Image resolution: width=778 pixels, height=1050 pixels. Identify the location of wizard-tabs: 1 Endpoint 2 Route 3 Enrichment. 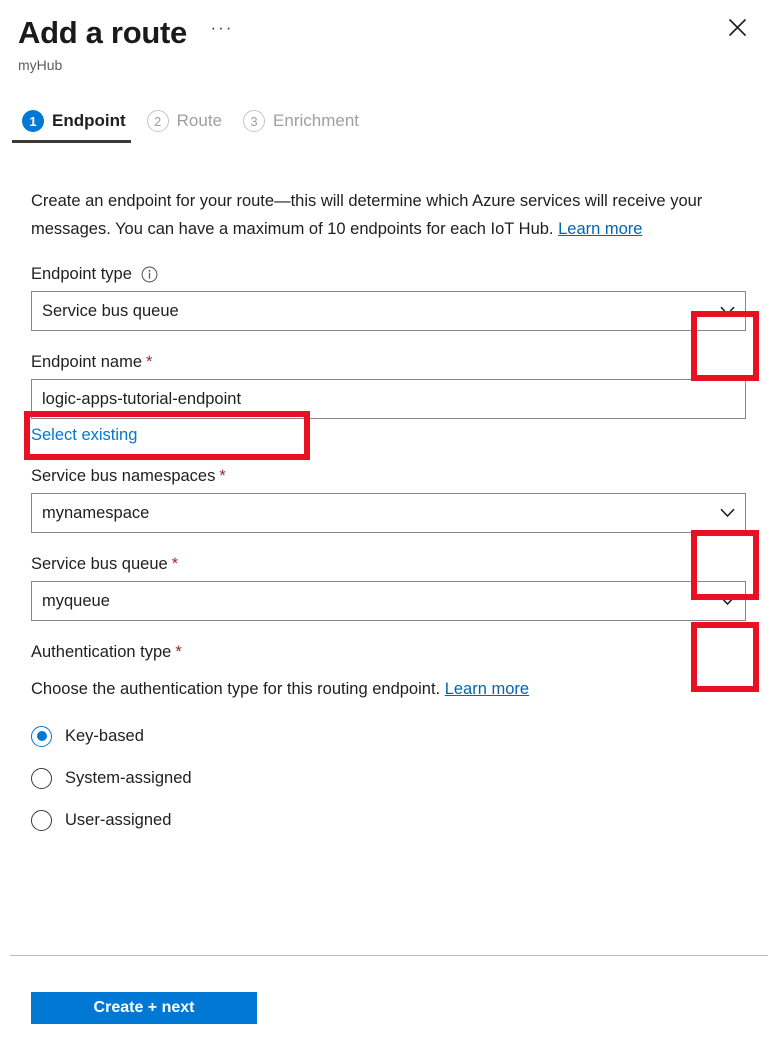
(389, 120).